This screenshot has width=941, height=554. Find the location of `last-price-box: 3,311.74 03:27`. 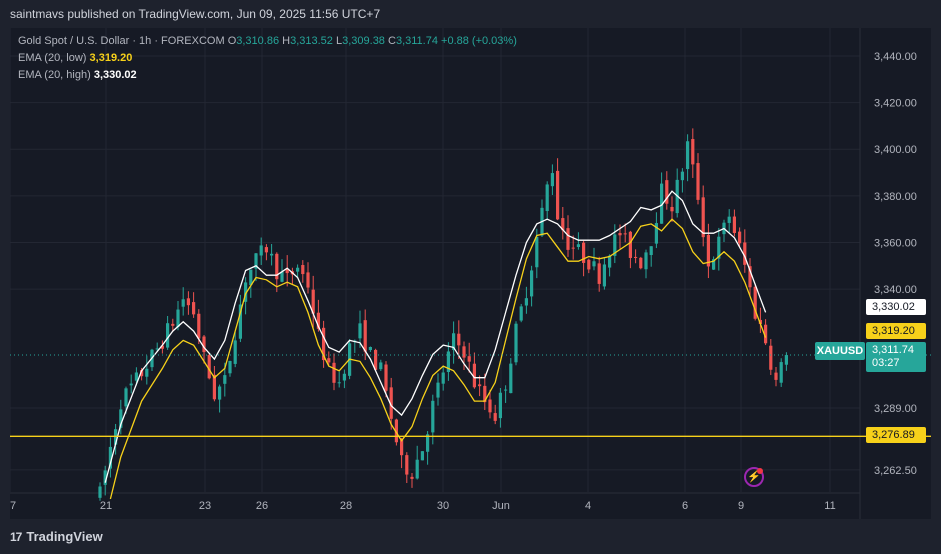

last-price-box: 3,311.74 03:27 is located at coordinates (896, 357).